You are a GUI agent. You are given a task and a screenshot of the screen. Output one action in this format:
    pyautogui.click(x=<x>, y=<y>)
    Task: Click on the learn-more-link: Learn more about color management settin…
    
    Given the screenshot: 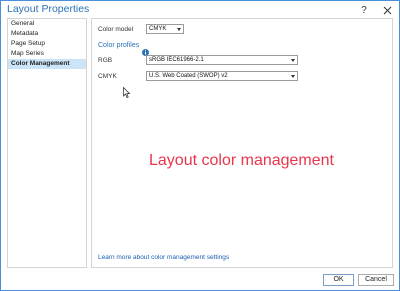 What is the action you would take?
    pyautogui.click(x=163, y=257)
    